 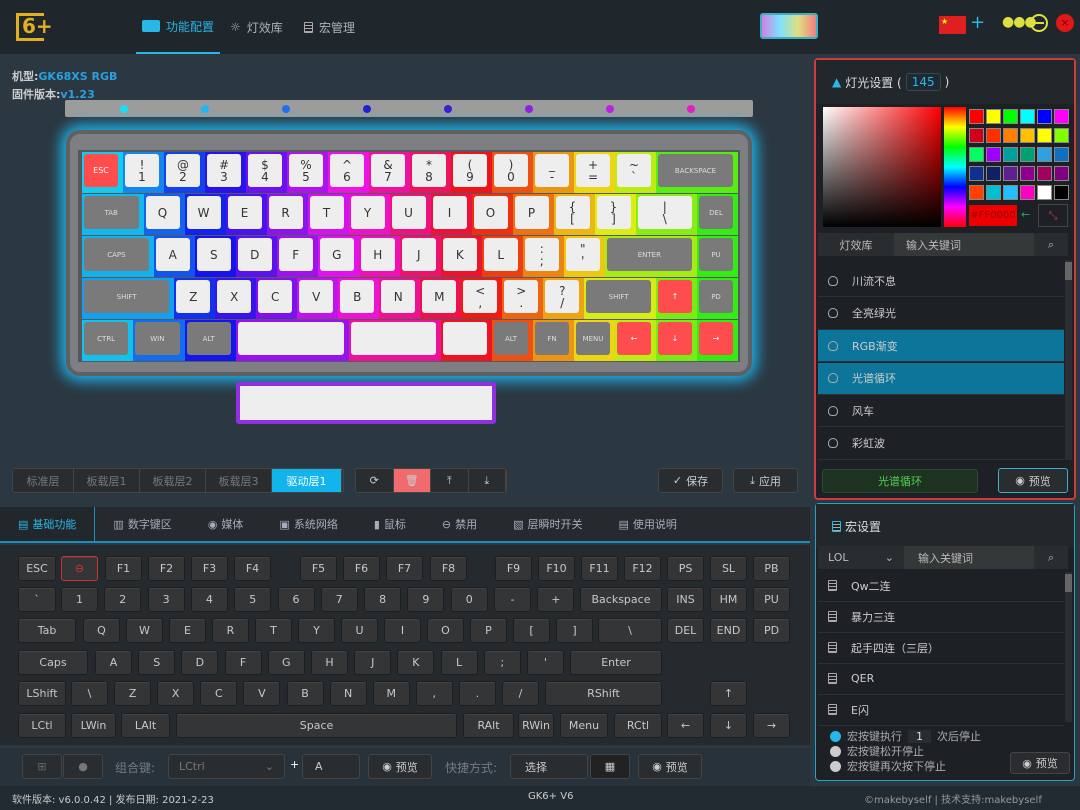 I want to click on macro-mode-option: 宏按键再次按下停止, so click(x=888, y=766).